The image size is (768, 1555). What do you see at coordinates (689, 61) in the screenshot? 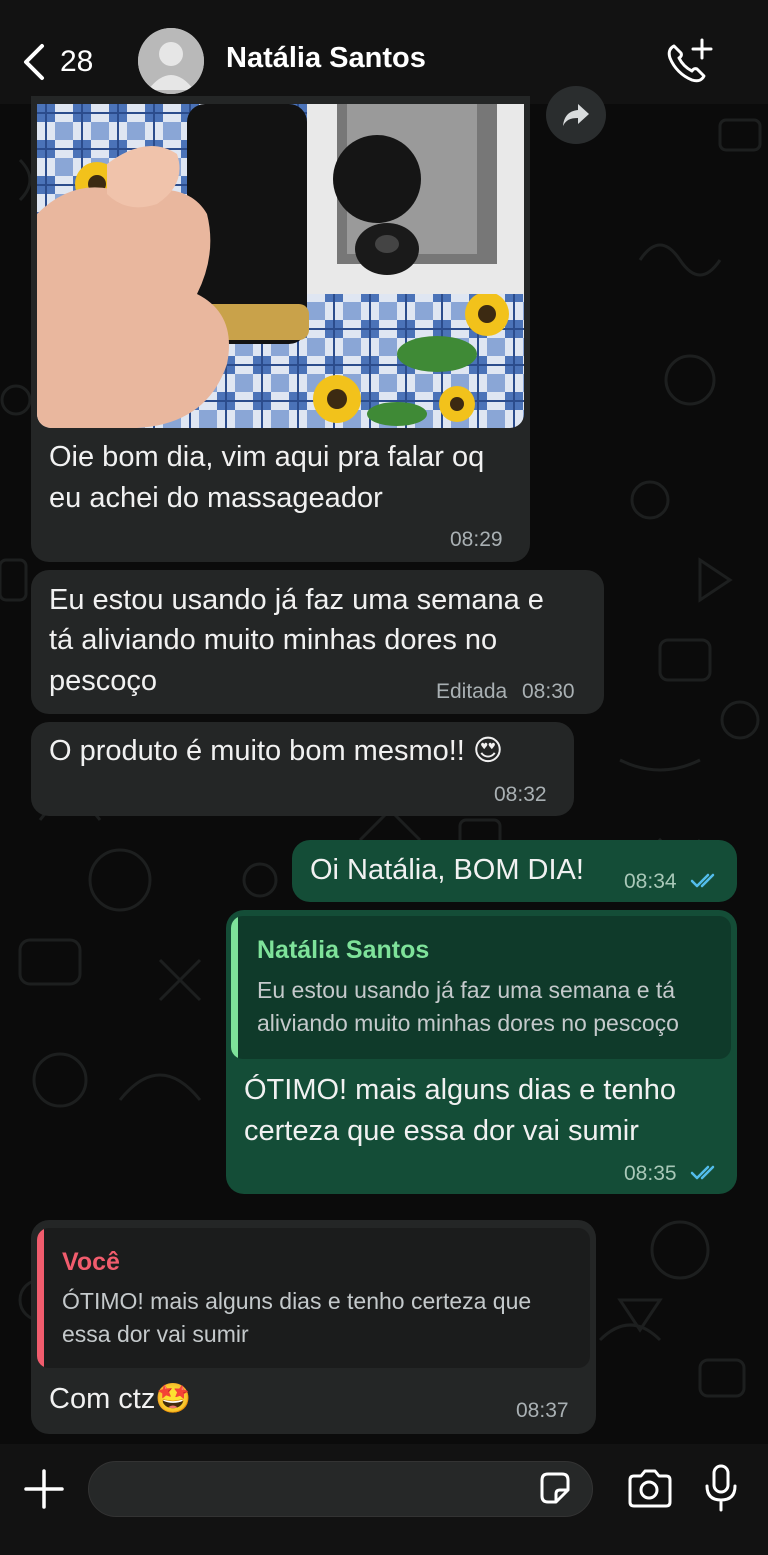
I see `add-call-icon` at bounding box center [689, 61].